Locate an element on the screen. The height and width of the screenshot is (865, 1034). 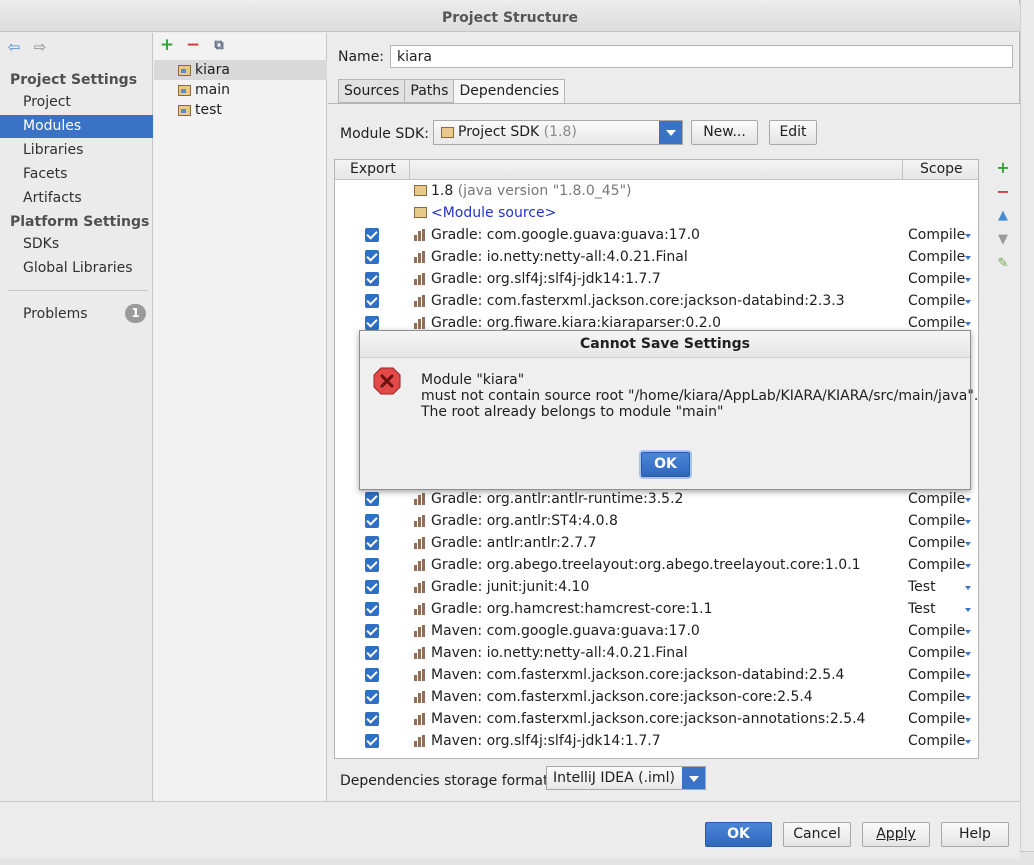
nav-item-artifacts: Artifacts is located at coordinates (76, 198).